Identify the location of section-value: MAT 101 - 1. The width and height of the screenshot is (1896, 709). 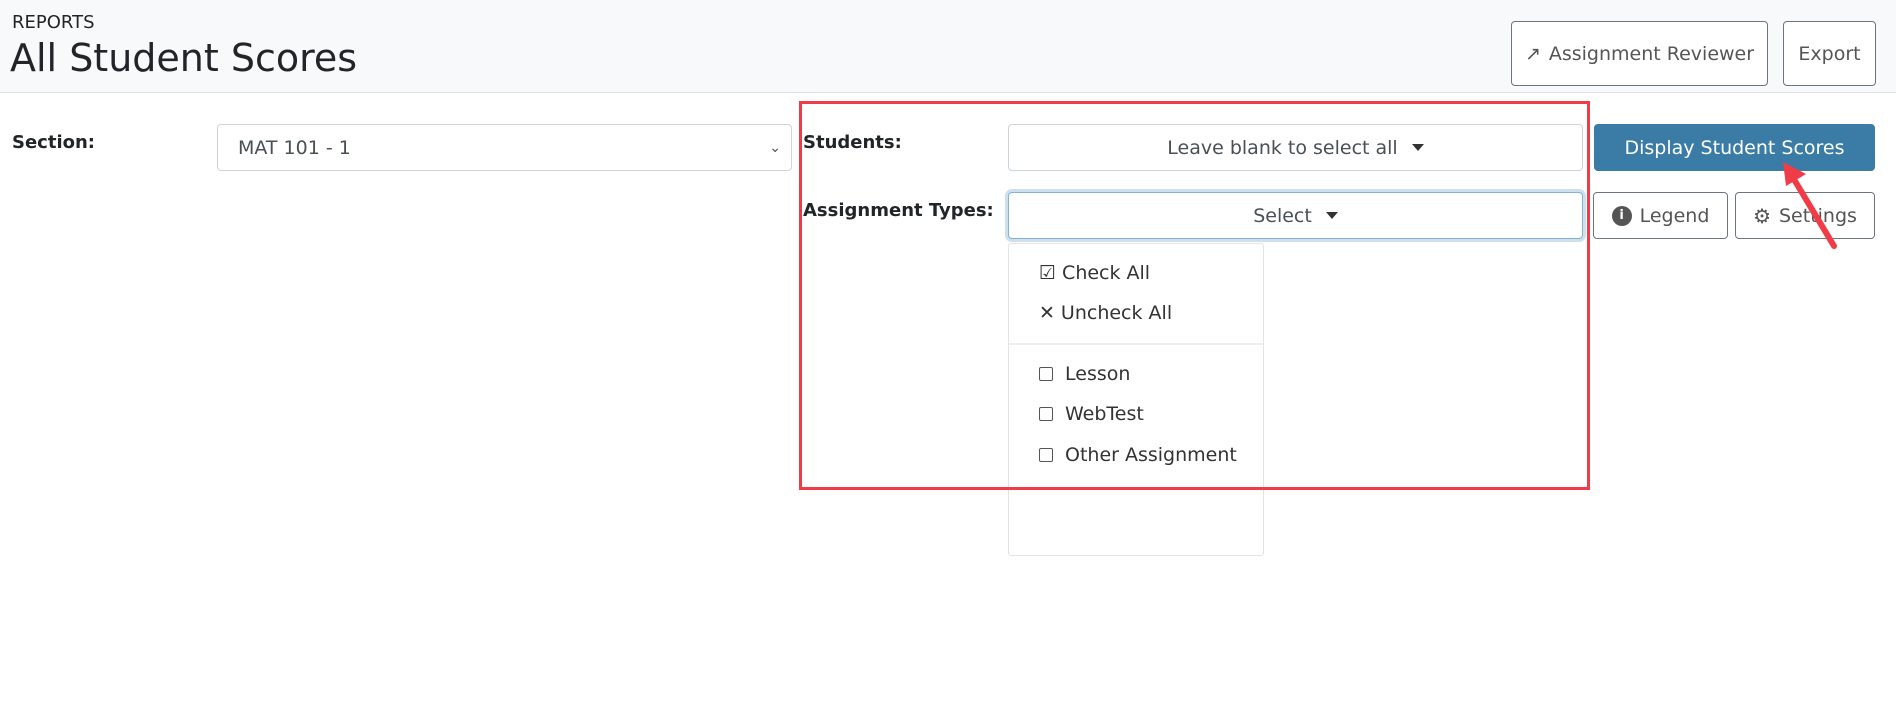
(294, 147).